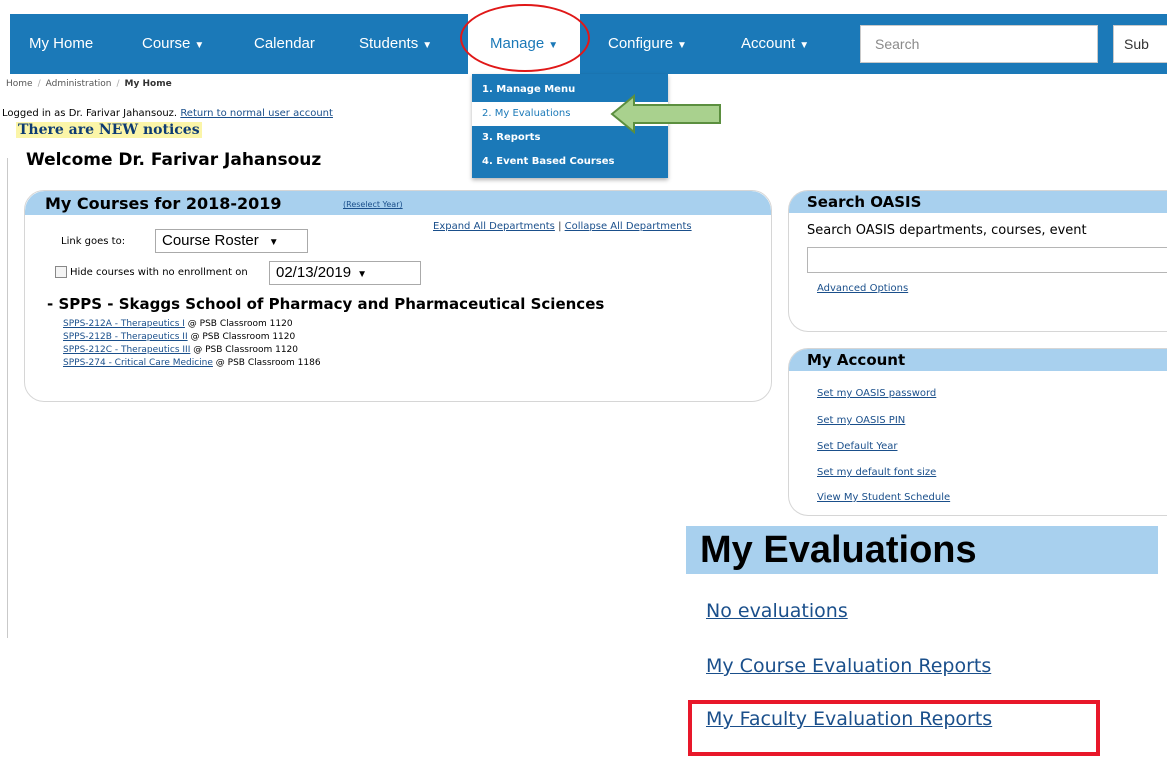 The image size is (1167, 757). I want to click on no-evaluations-link: No evaluations, so click(777, 611).